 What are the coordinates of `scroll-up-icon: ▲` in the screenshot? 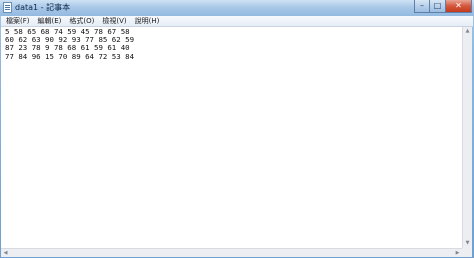 It's located at (467, 31).